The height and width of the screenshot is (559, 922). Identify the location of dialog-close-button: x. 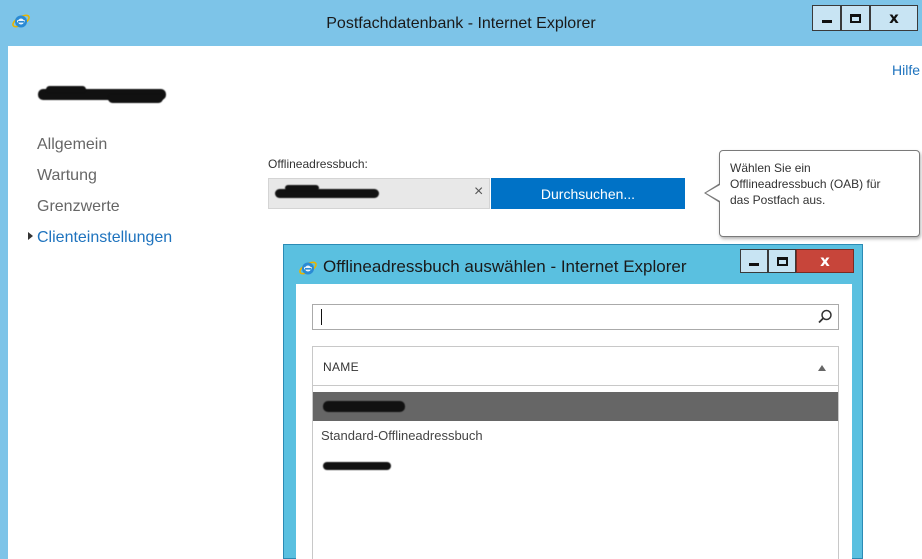
(825, 261).